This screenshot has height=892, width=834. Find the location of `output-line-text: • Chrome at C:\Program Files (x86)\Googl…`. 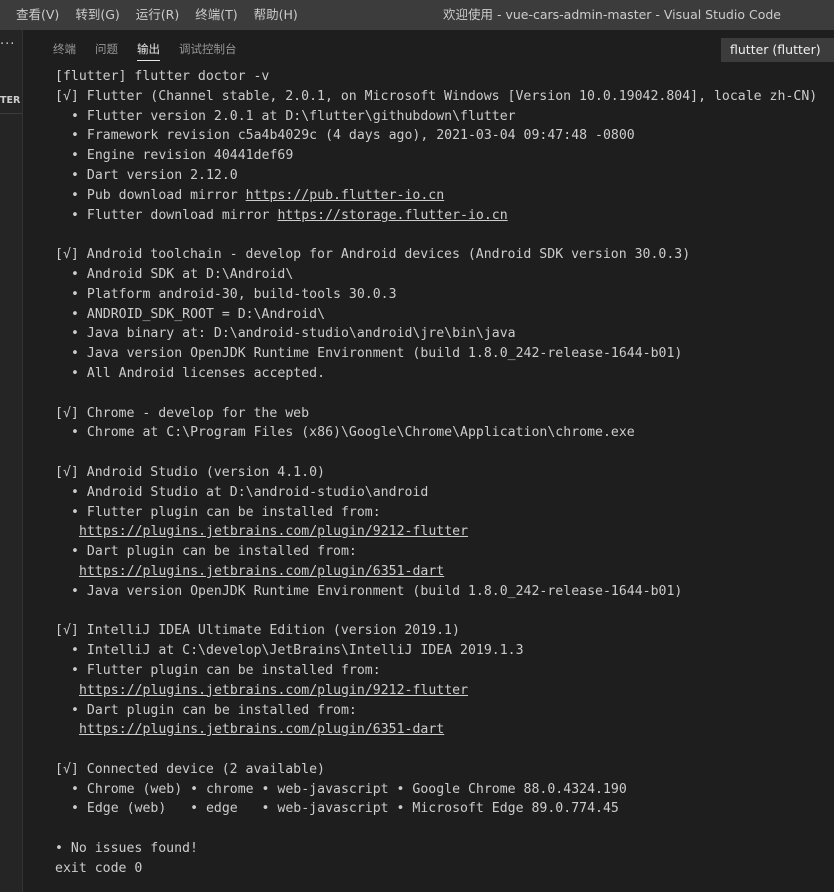

output-line-text: • Chrome at C:\Program Files (x86)\Googl… is located at coordinates (353, 433).